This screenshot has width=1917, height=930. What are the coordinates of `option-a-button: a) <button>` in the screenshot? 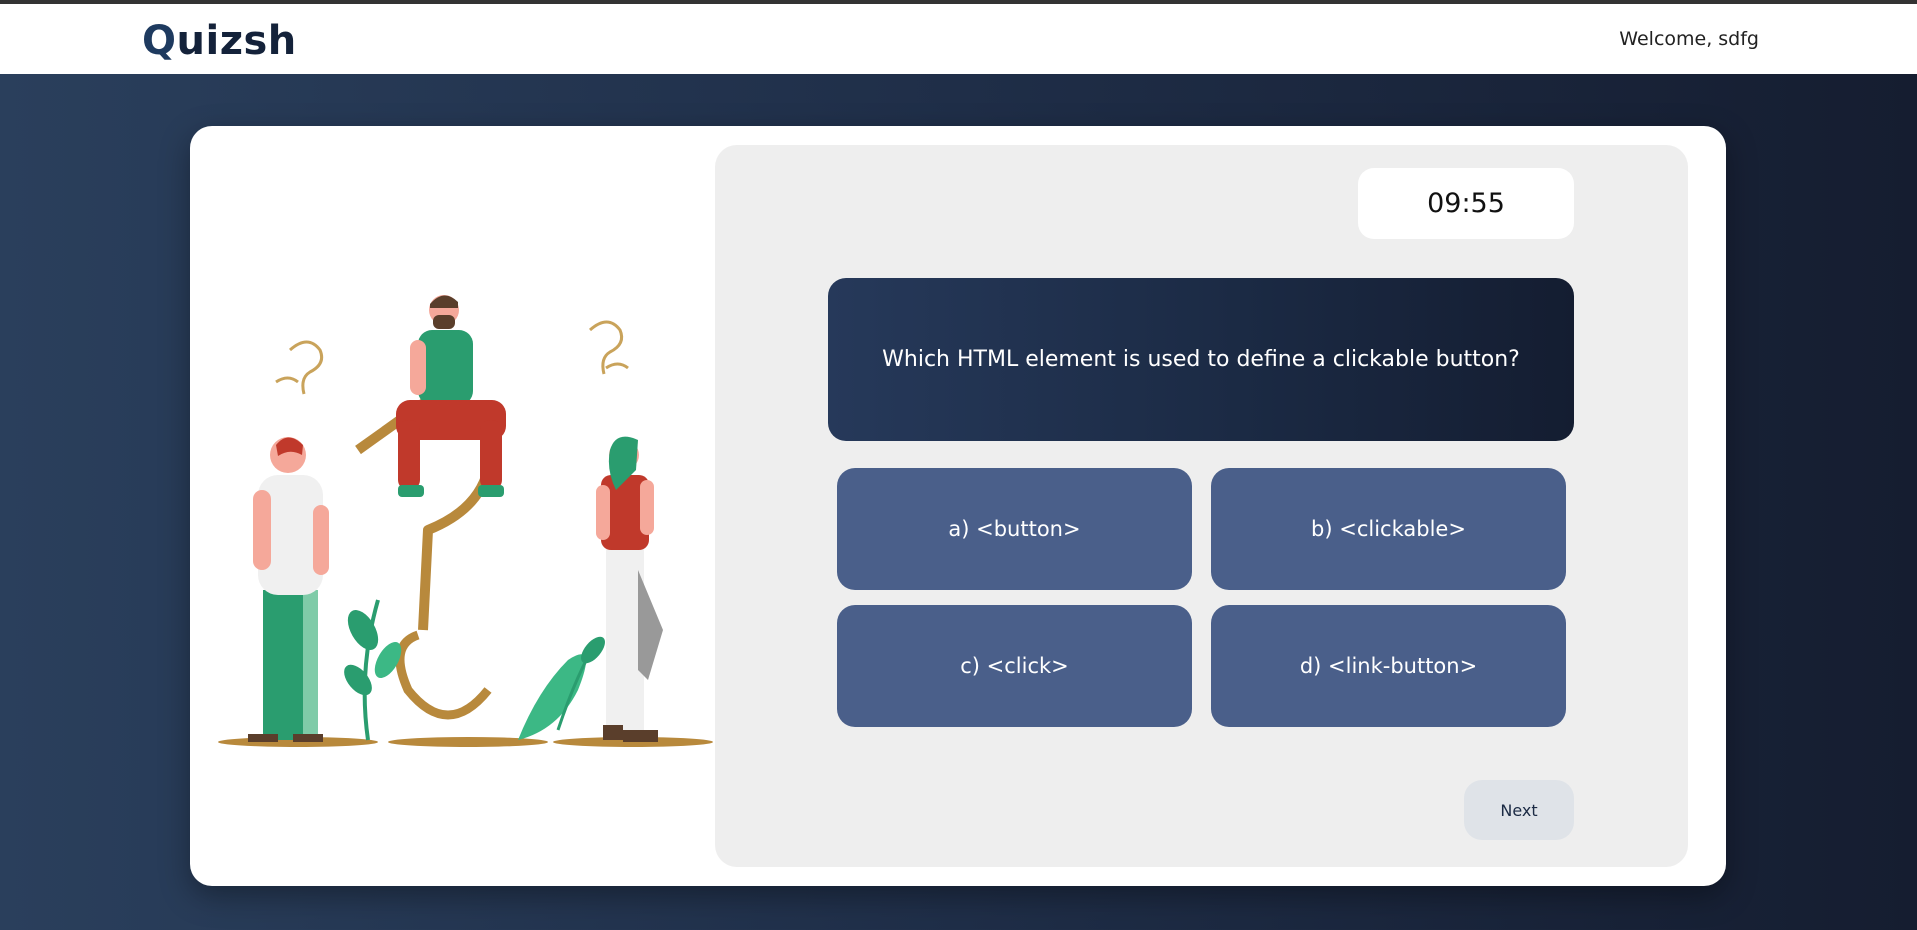 It's located at (1014, 529).